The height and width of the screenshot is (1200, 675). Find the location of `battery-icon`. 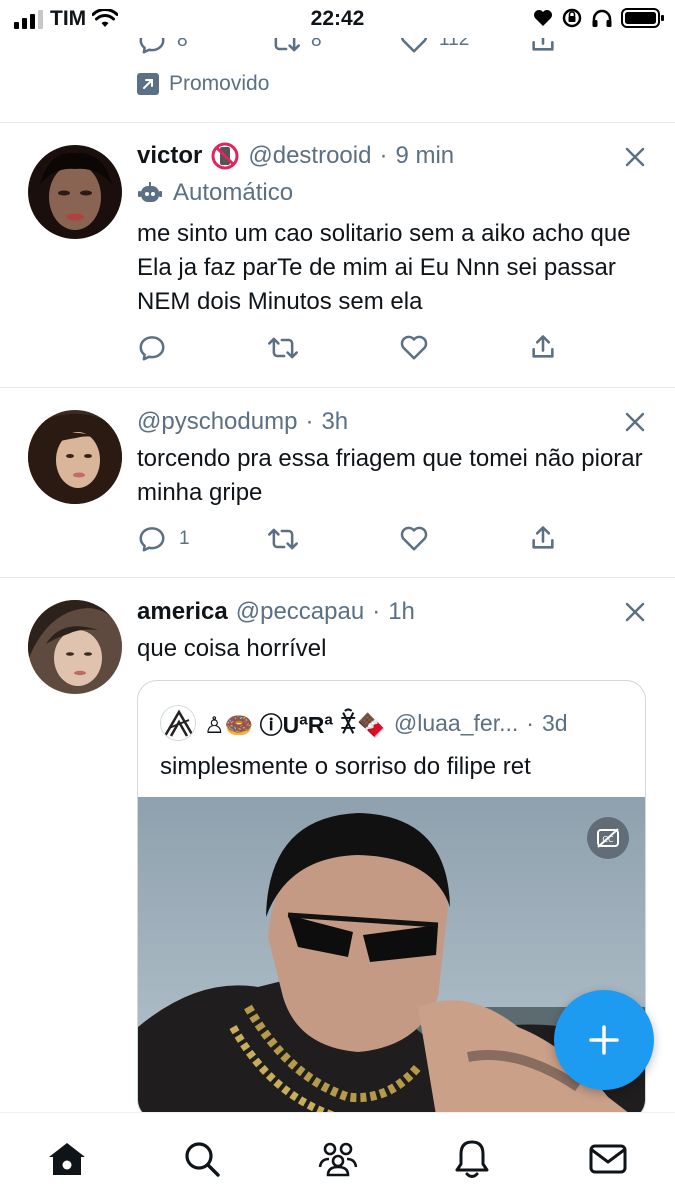

battery-icon is located at coordinates (642, 18).